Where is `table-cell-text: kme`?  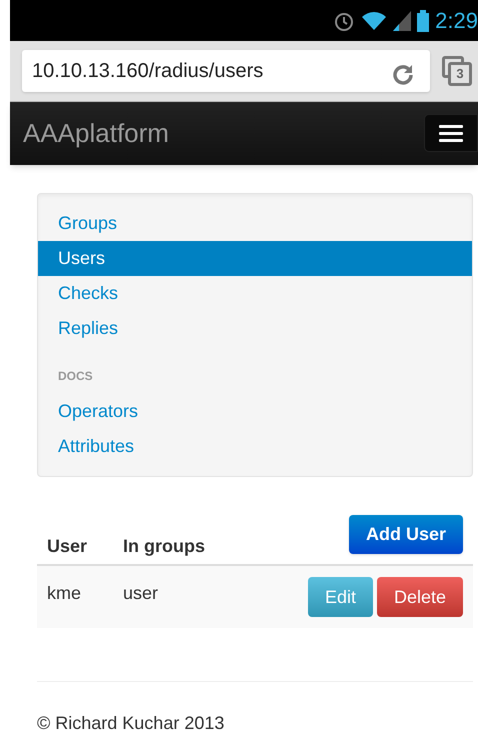 table-cell-text: kme is located at coordinates (64, 593).